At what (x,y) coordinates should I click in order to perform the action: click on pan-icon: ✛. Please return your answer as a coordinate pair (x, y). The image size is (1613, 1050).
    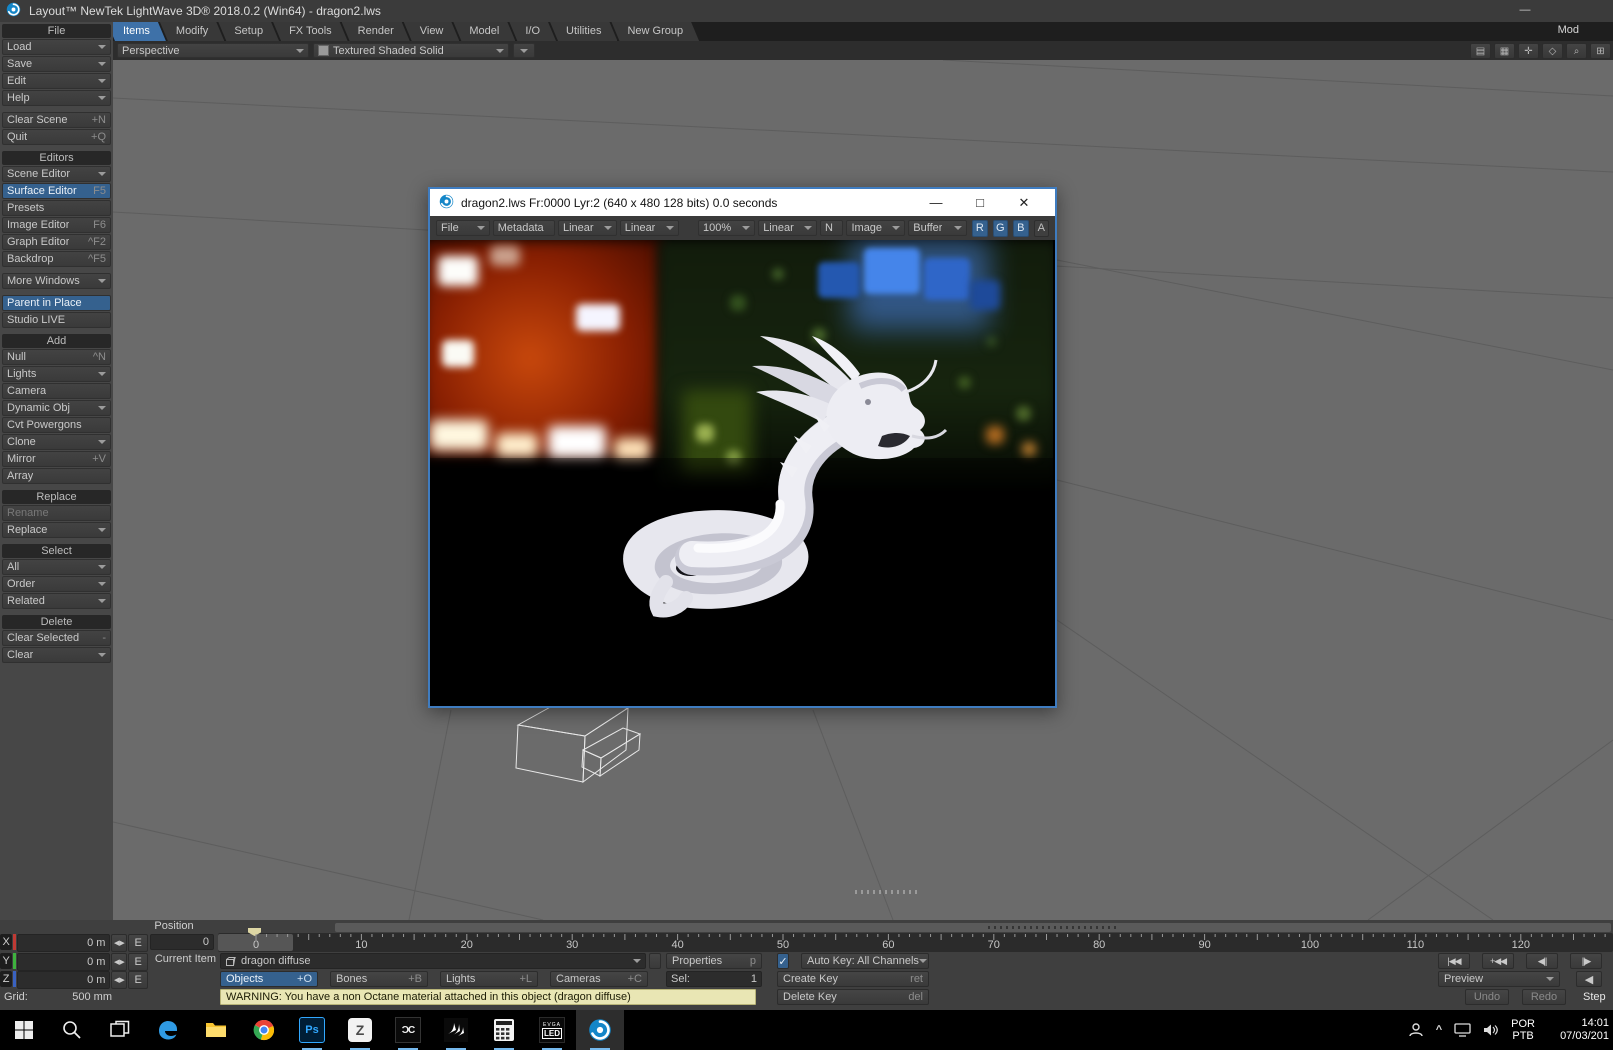
    Looking at the image, I should click on (1528, 51).